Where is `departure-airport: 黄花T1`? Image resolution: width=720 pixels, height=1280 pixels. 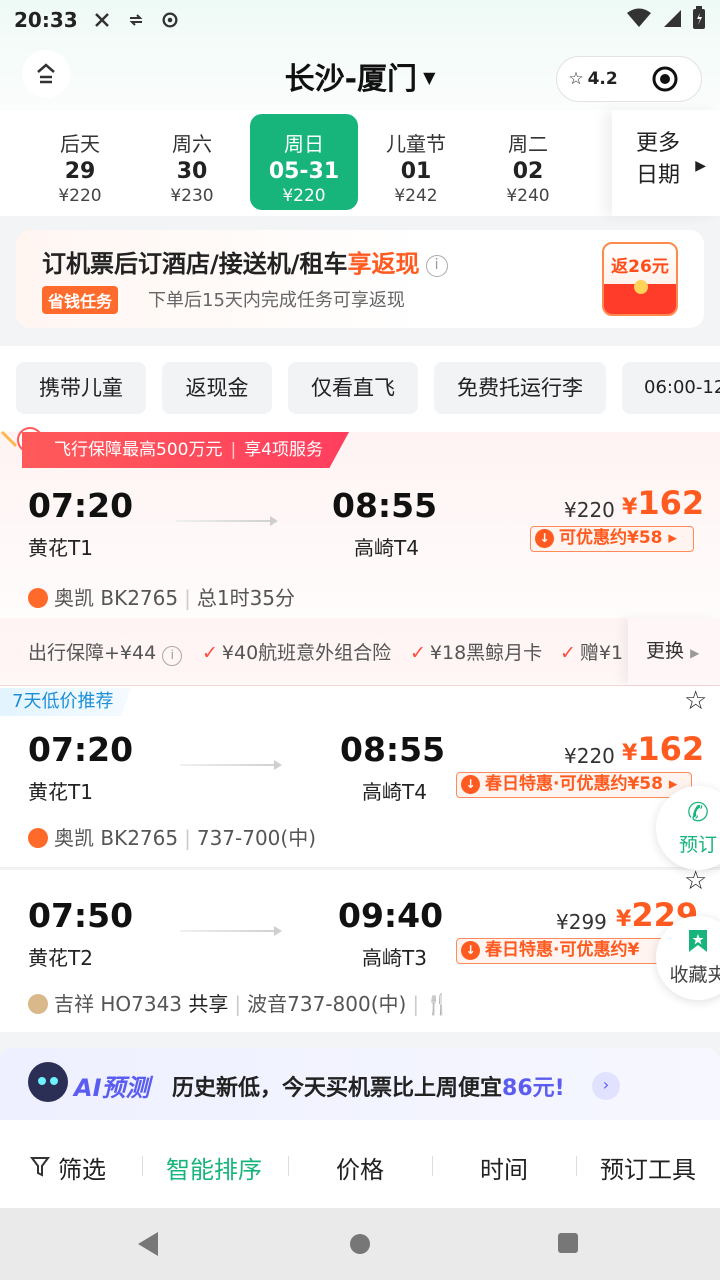
departure-airport: 黄花T1 is located at coordinates (60, 548).